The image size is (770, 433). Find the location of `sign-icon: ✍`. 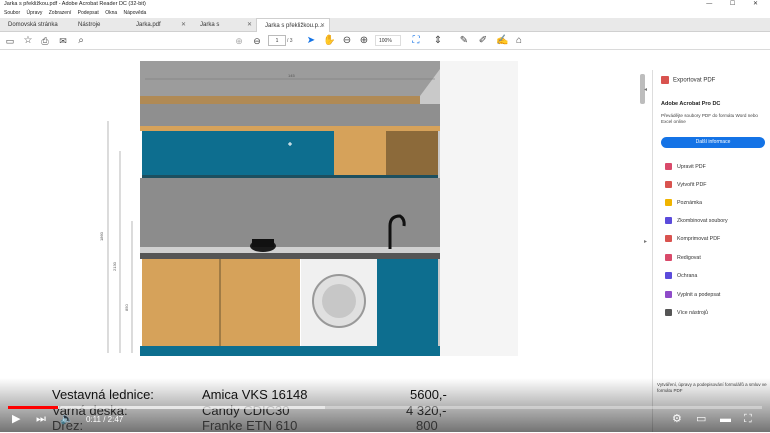

sign-icon: ✍ is located at coordinates (502, 41).